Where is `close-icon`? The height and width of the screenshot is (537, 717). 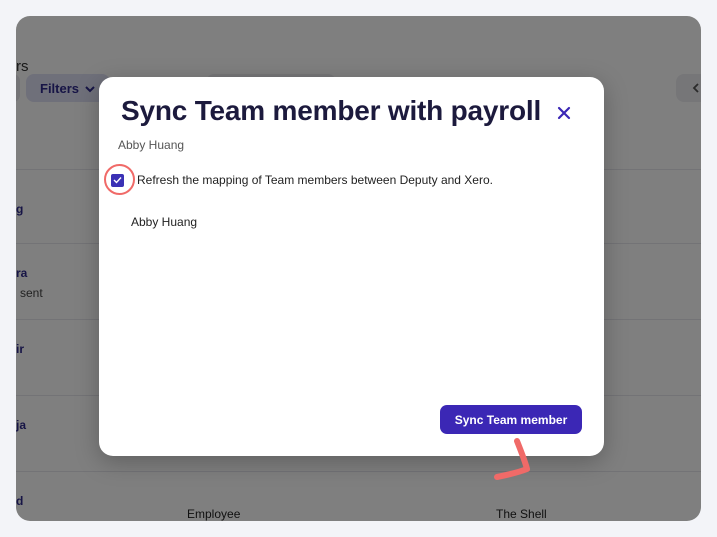 close-icon is located at coordinates (564, 115).